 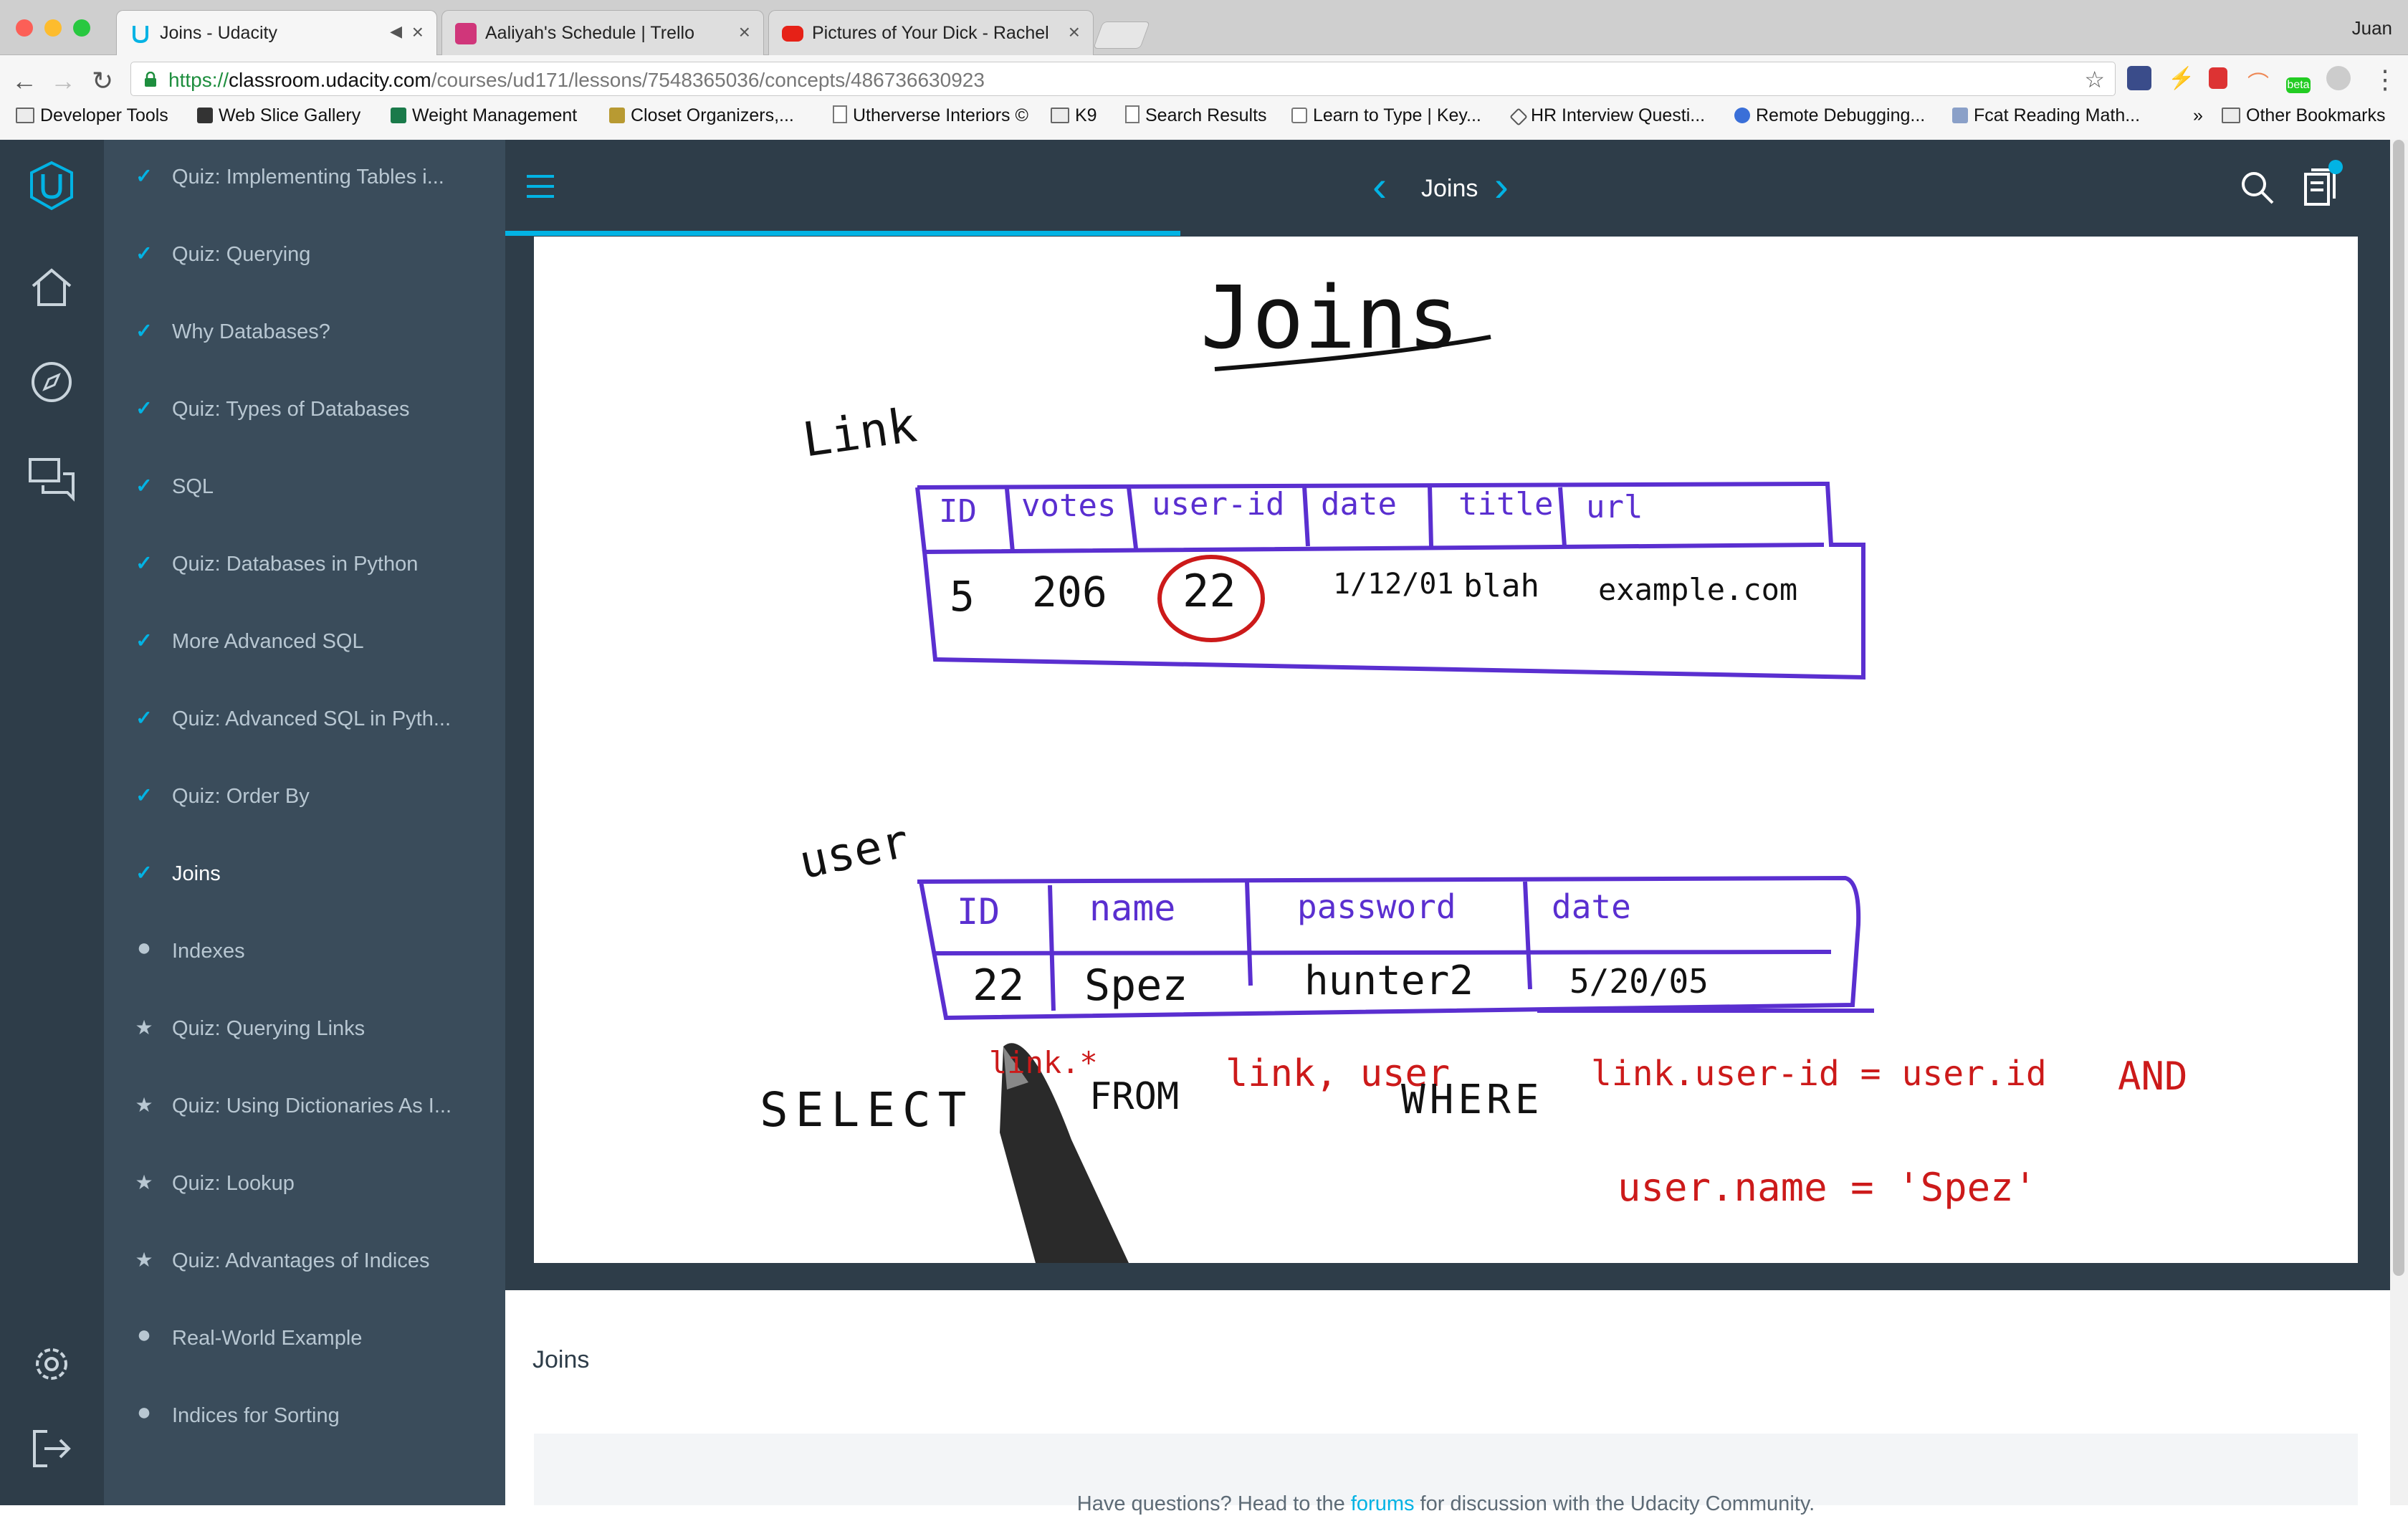 What do you see at coordinates (52, 823) in the screenshot?
I see `app-rail` at bounding box center [52, 823].